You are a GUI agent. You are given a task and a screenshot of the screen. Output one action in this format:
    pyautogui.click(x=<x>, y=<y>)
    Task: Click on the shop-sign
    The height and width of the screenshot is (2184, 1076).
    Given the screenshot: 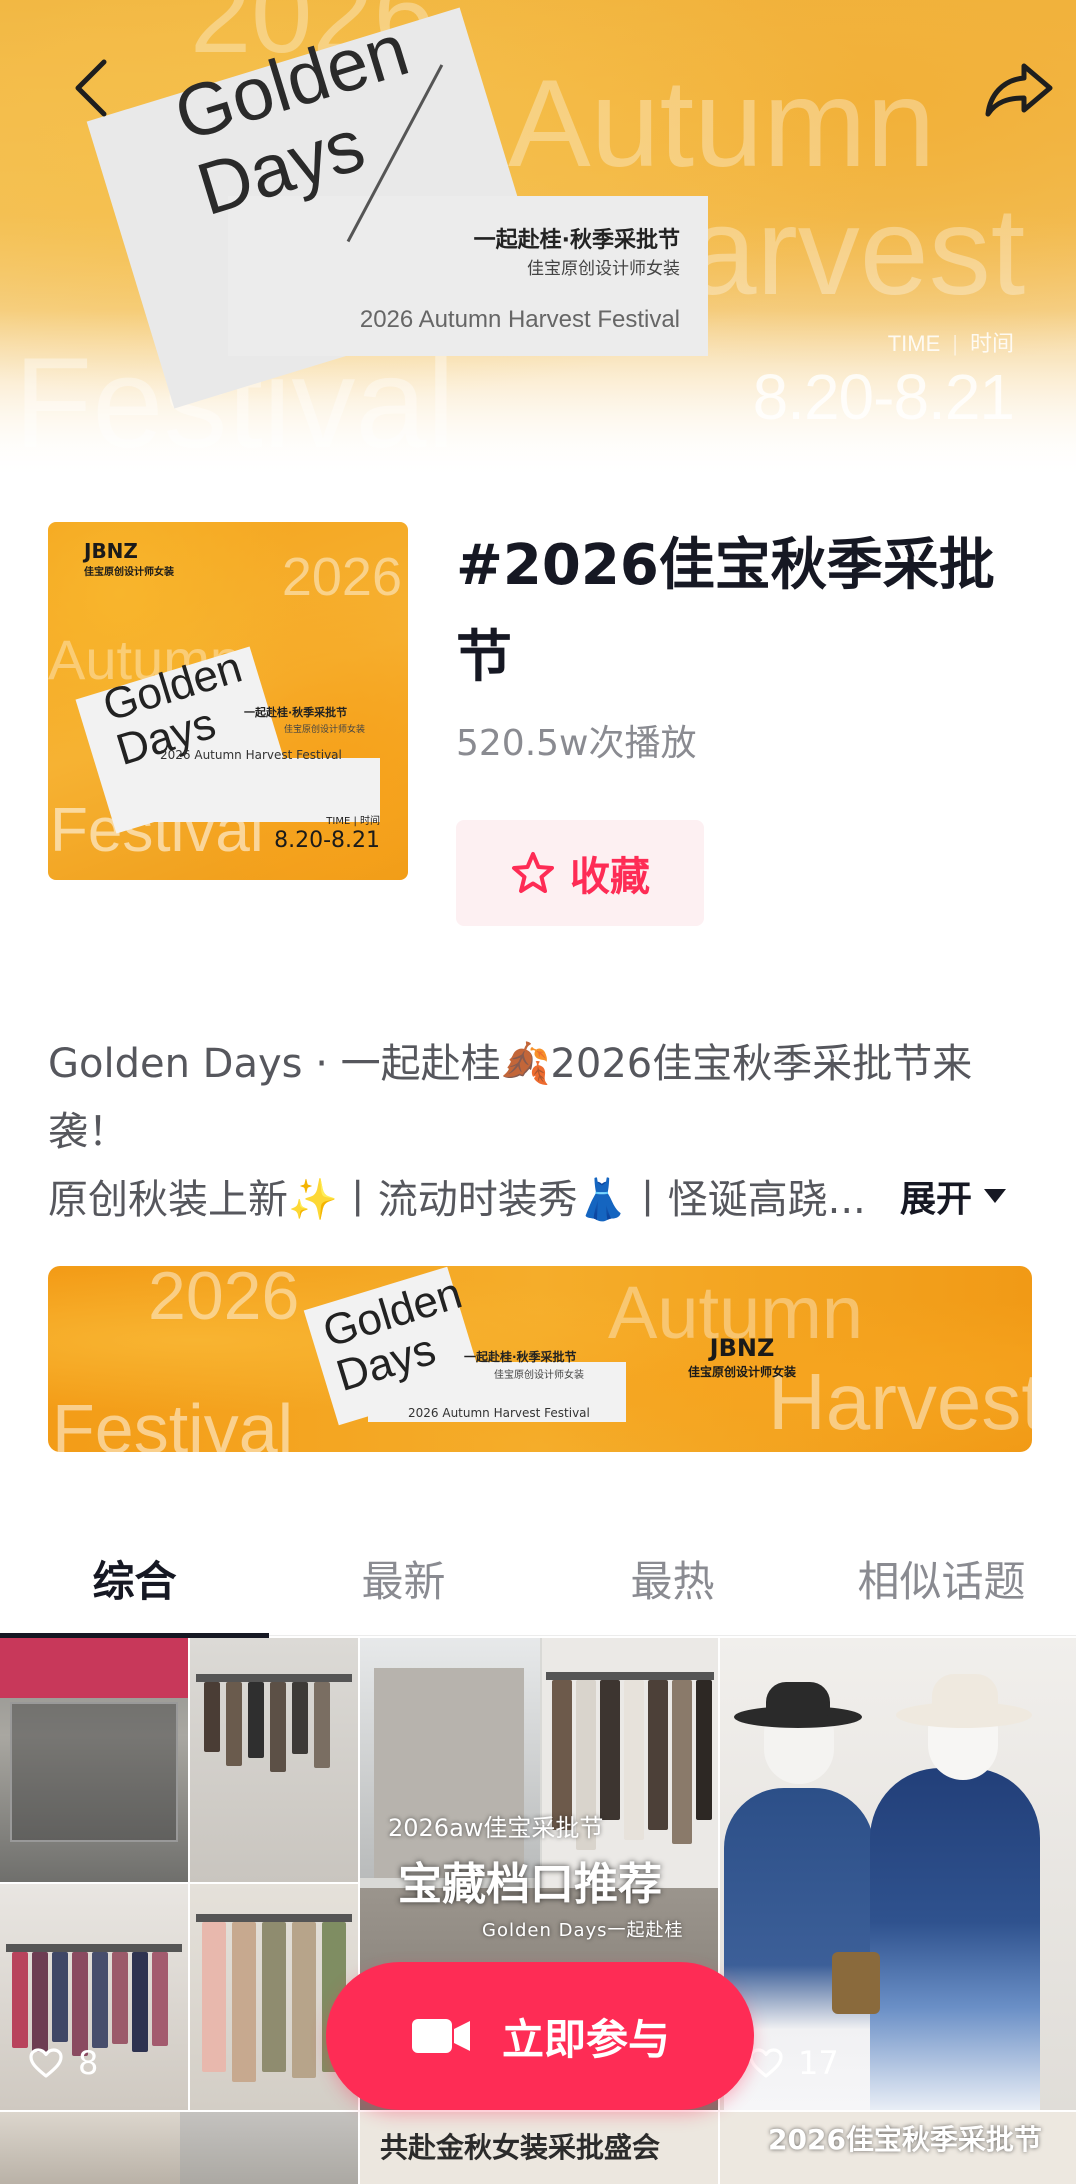 What is the action you would take?
    pyautogui.click(x=94, y=1668)
    